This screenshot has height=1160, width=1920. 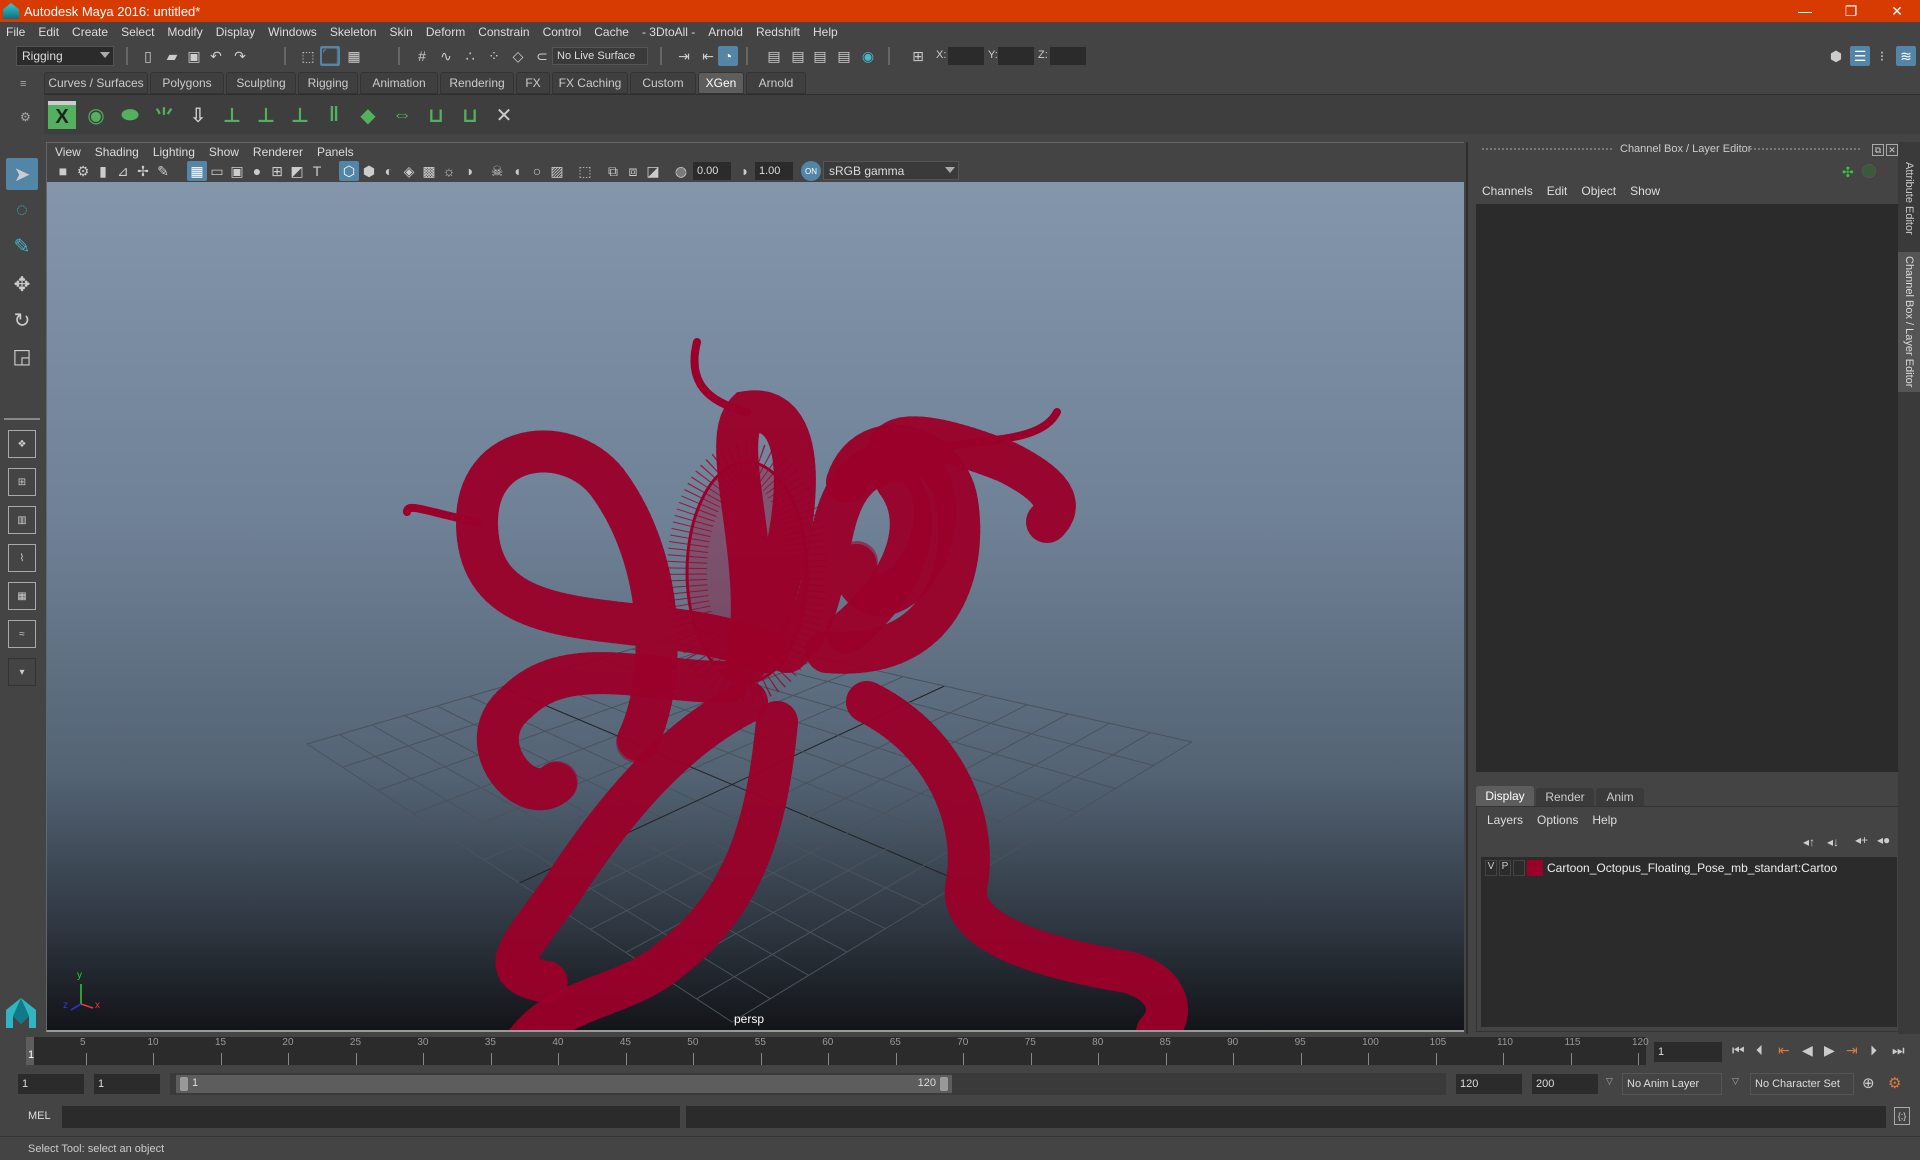 I want to click on close-button: ✕, so click(x=1897, y=11).